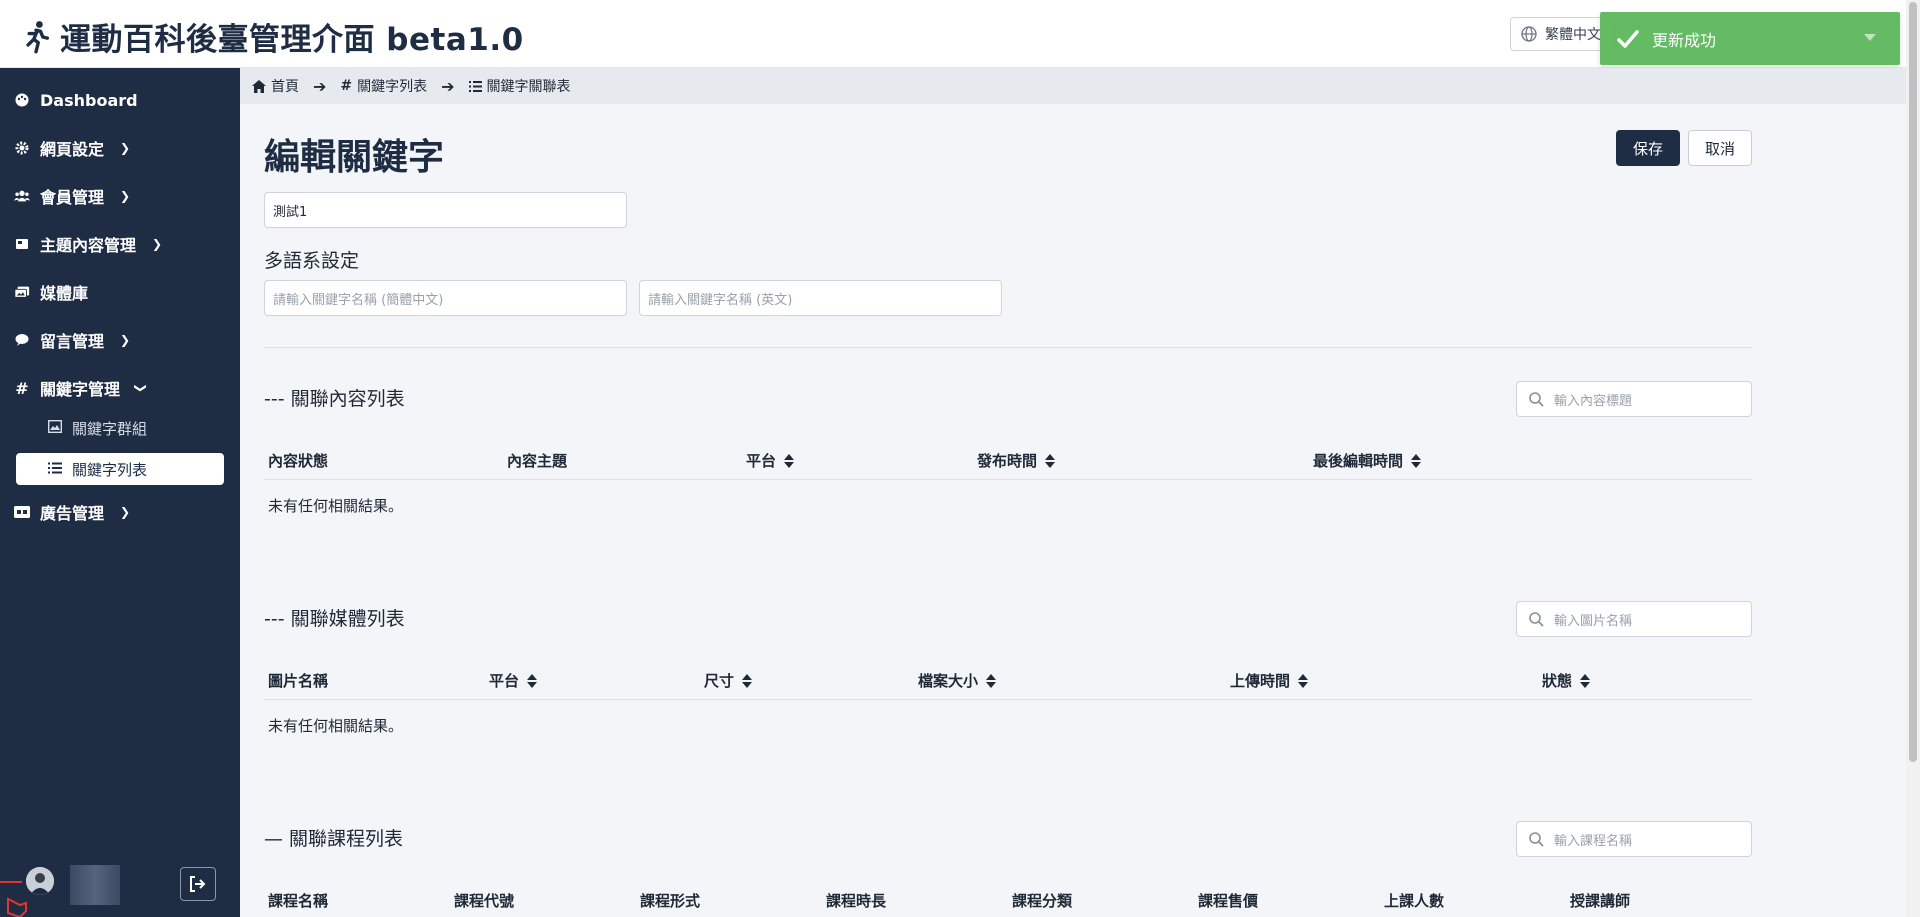  I want to click on sidebar-item-dashboard: Dashboard, so click(76, 100).